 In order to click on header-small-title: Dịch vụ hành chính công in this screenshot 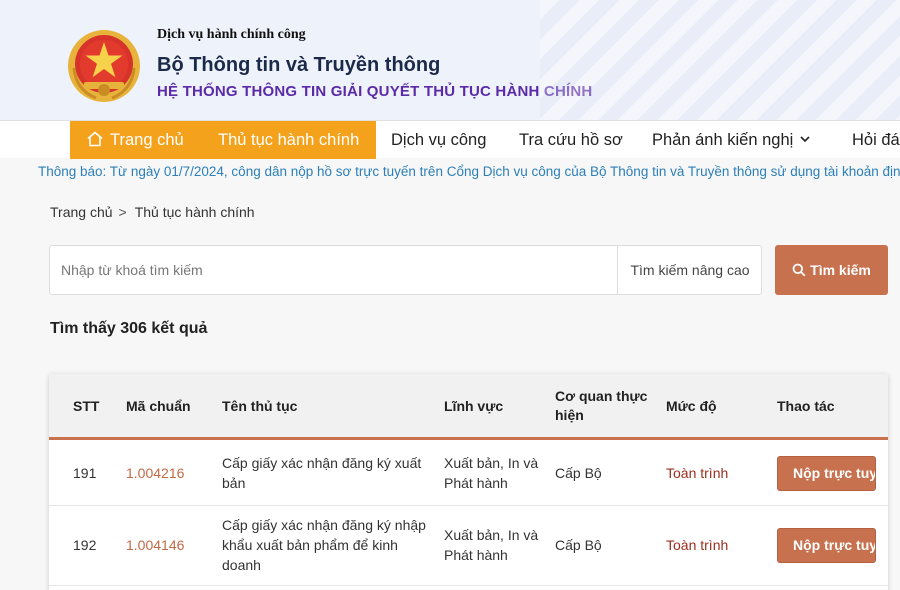, I will do `click(231, 34)`.